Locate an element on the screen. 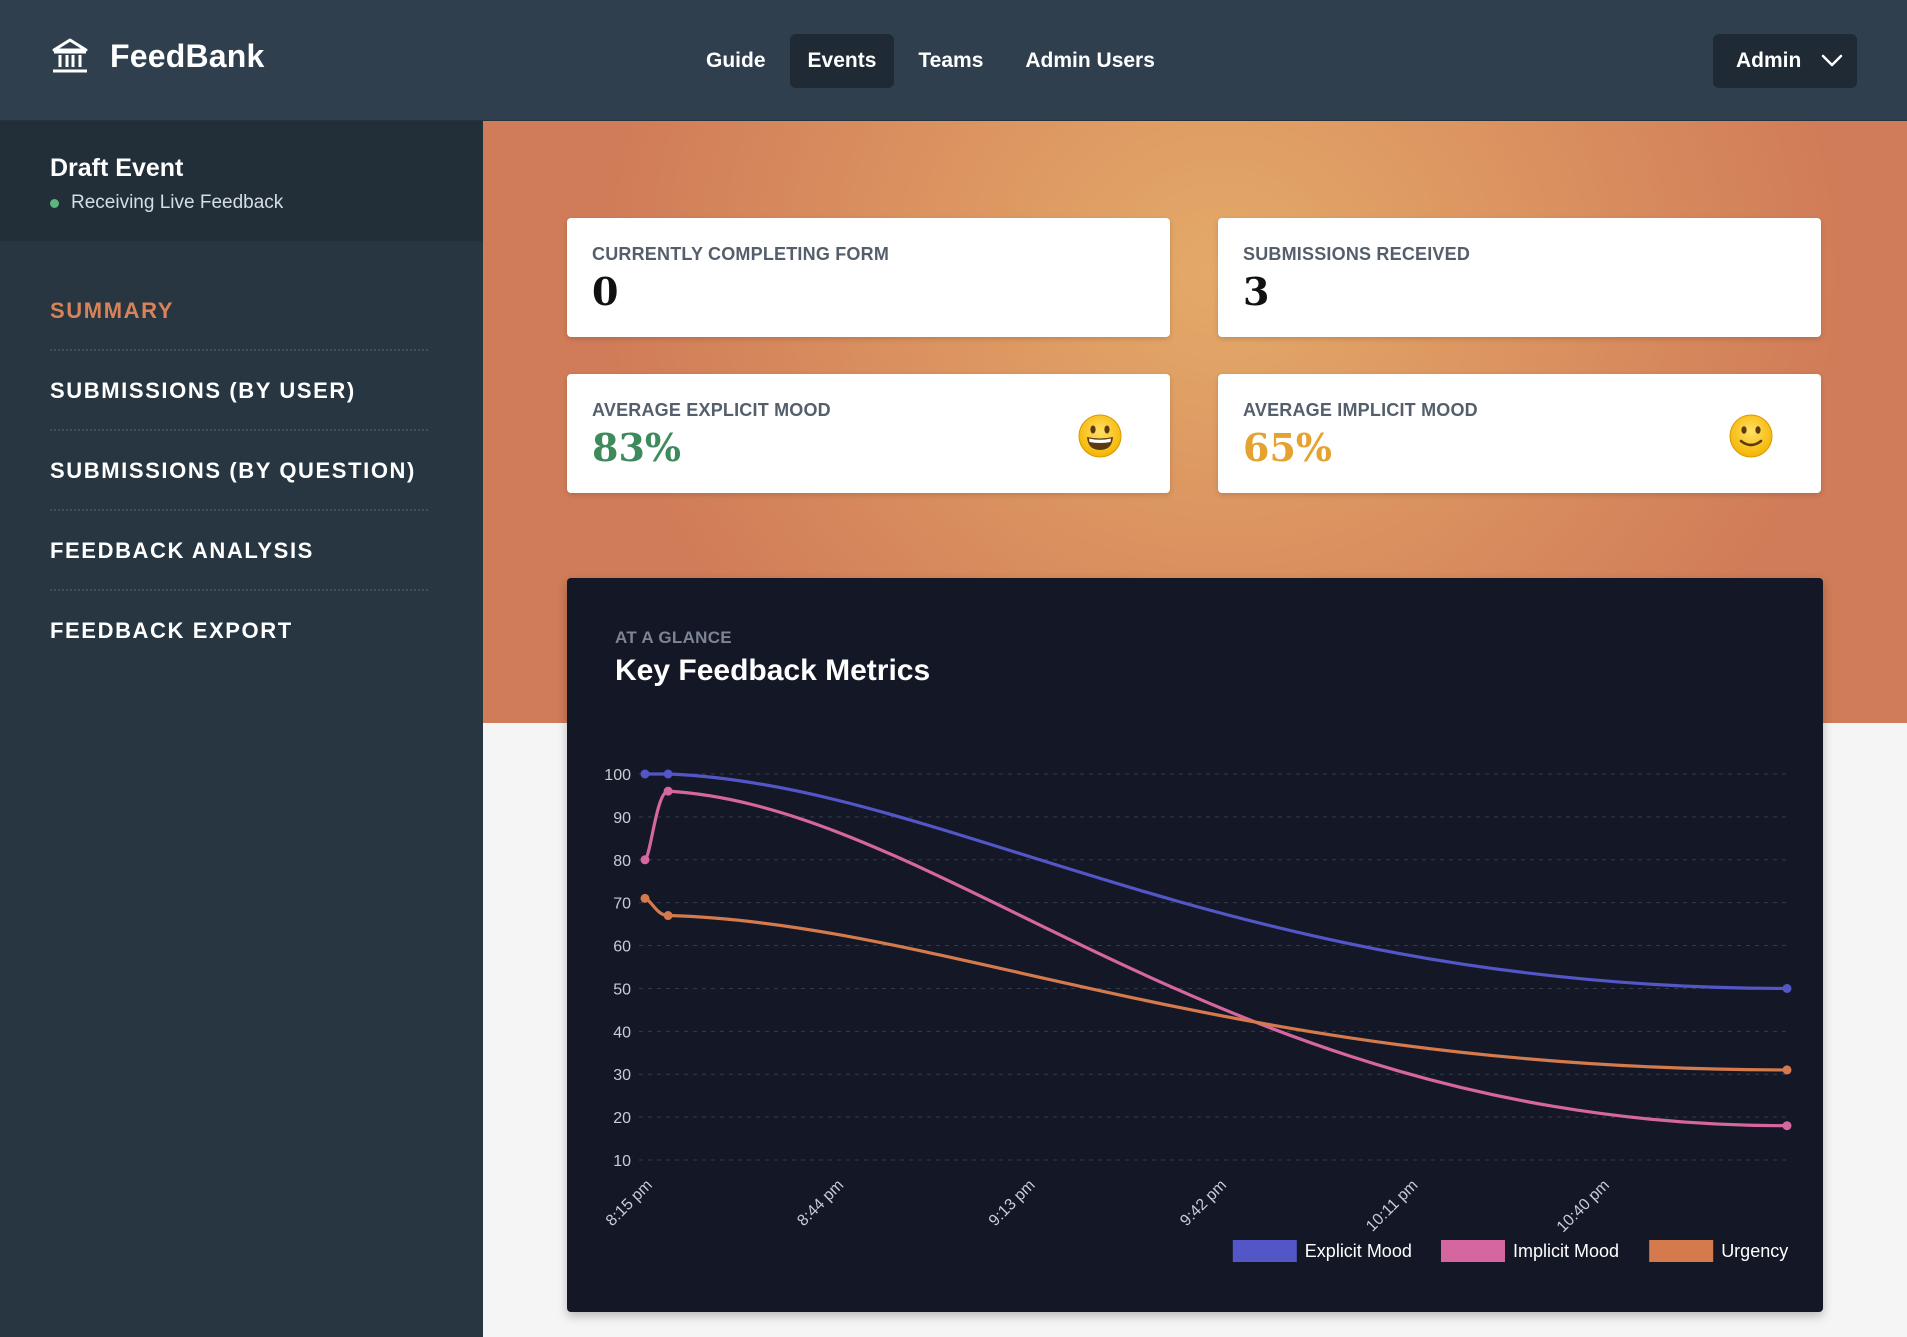  stat-label: CURRENTLY COMPLETING FORM is located at coordinates (741, 254).